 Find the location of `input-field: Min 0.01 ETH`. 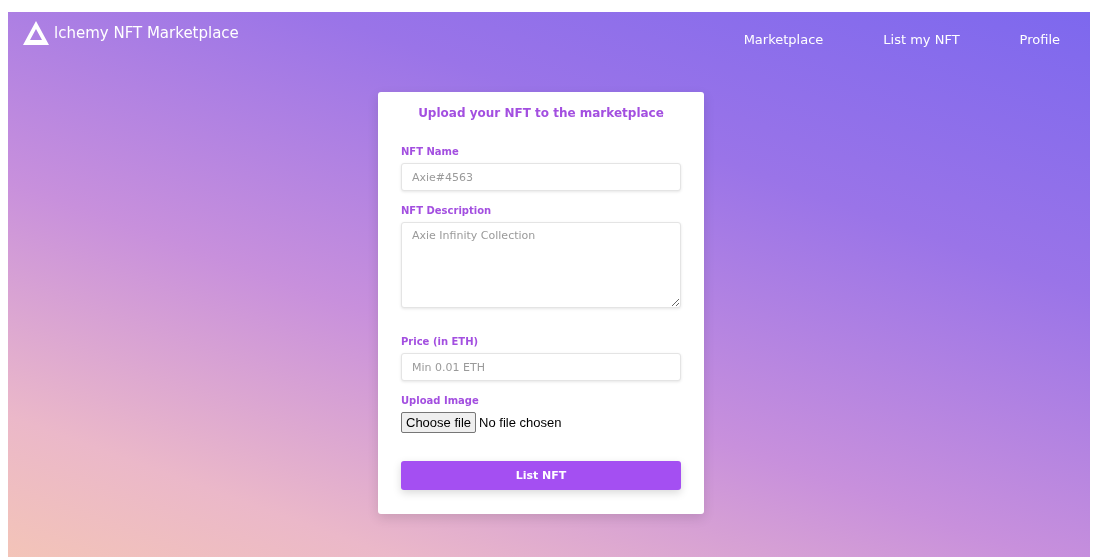

input-field: Min 0.01 ETH is located at coordinates (541, 367).